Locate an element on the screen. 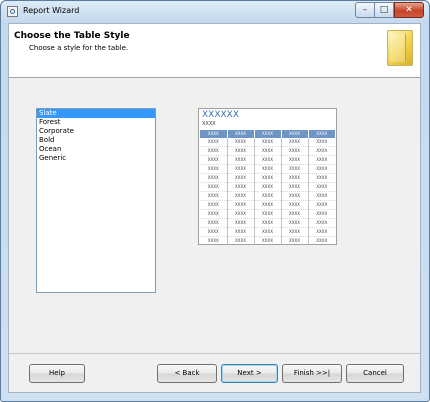 The width and height of the screenshot is (430, 402). page-subtitle: Choose a style for the table. is located at coordinates (79, 48).